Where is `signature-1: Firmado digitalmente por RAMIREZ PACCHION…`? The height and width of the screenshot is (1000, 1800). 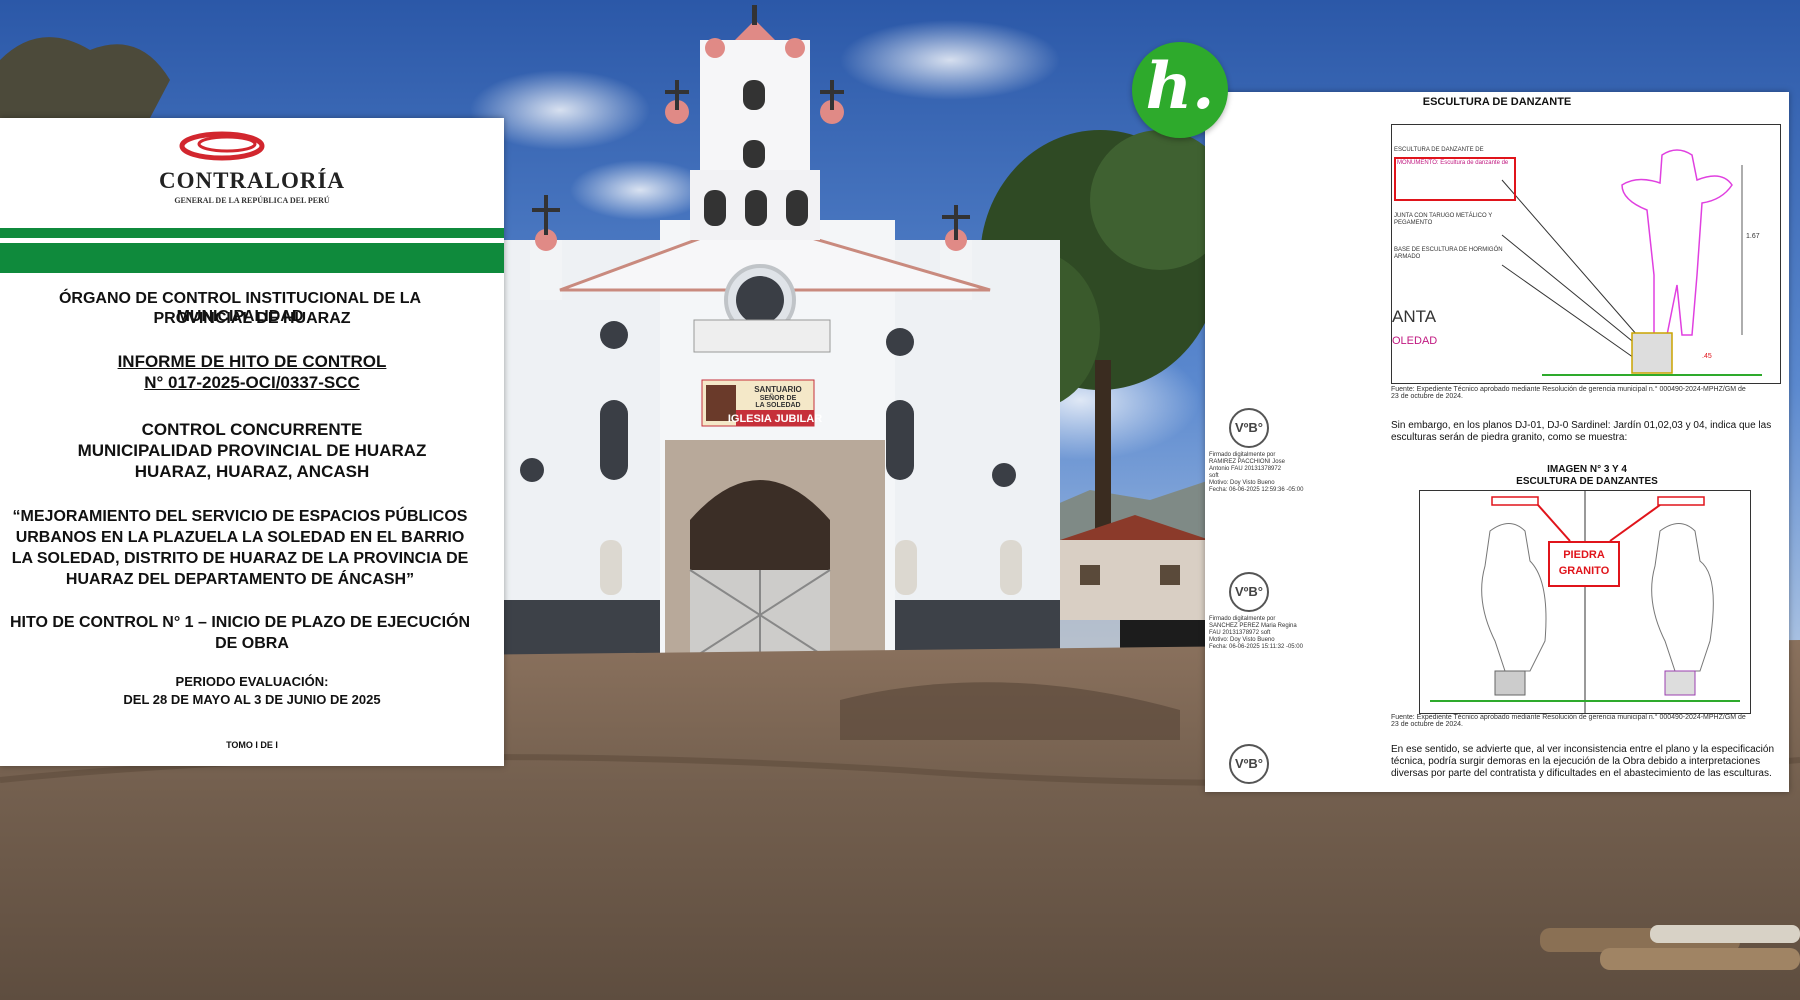 signature-1: Firmado digitalmente por RAMIREZ PACCHION… is located at coordinates (1256, 472).